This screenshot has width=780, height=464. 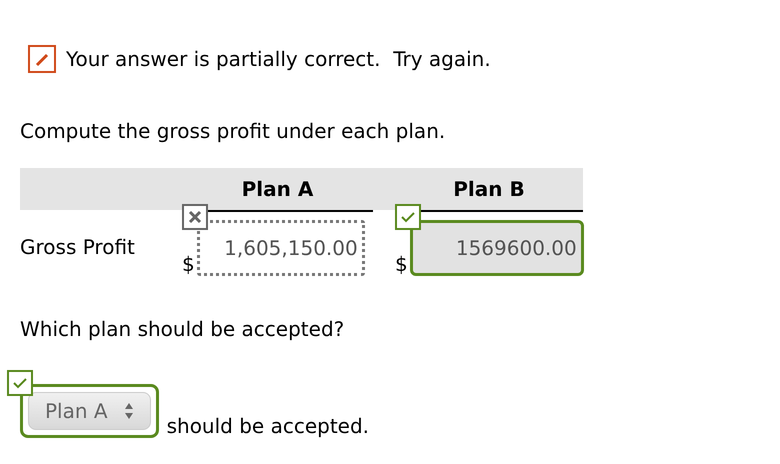 I want to click on answer-field: 1569600.00, so click(x=497, y=248).